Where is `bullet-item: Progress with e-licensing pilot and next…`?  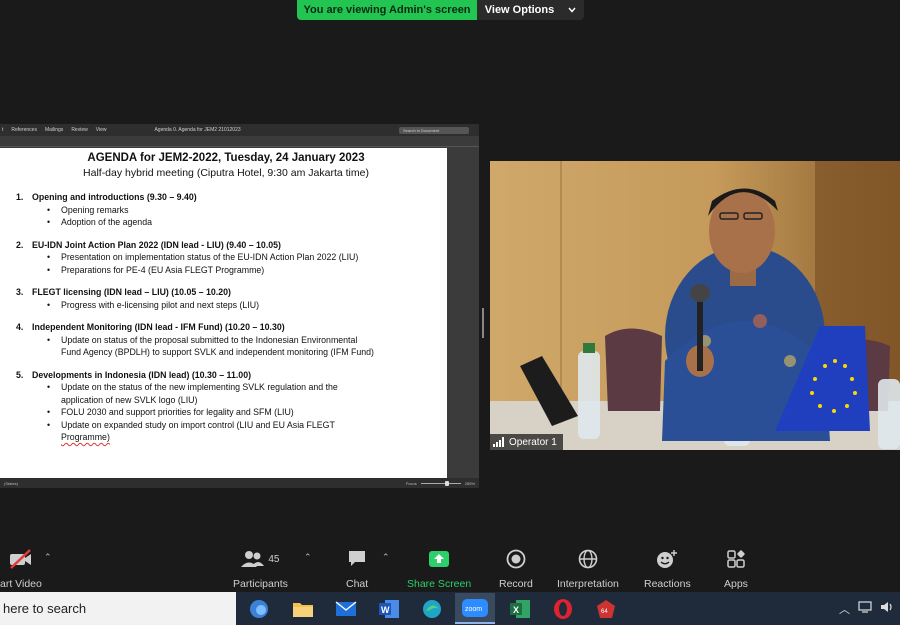 bullet-item: Progress with e-licensing pilot and next… is located at coordinates (247, 305).